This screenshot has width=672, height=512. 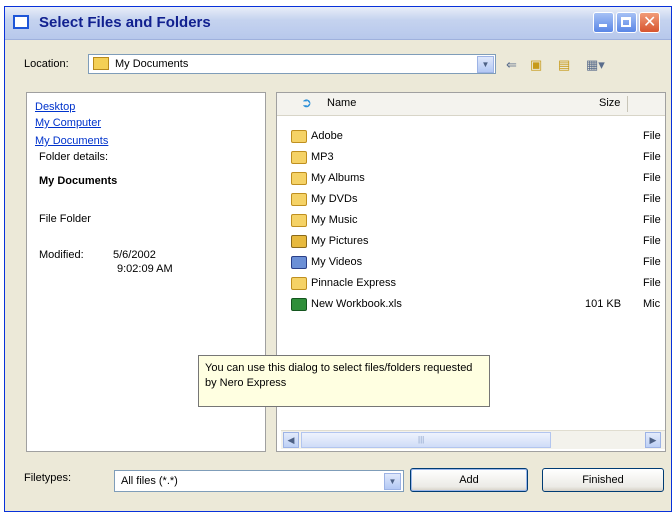 What do you see at coordinates (653, 440) in the screenshot?
I see `scroll-right-icon: ▶` at bounding box center [653, 440].